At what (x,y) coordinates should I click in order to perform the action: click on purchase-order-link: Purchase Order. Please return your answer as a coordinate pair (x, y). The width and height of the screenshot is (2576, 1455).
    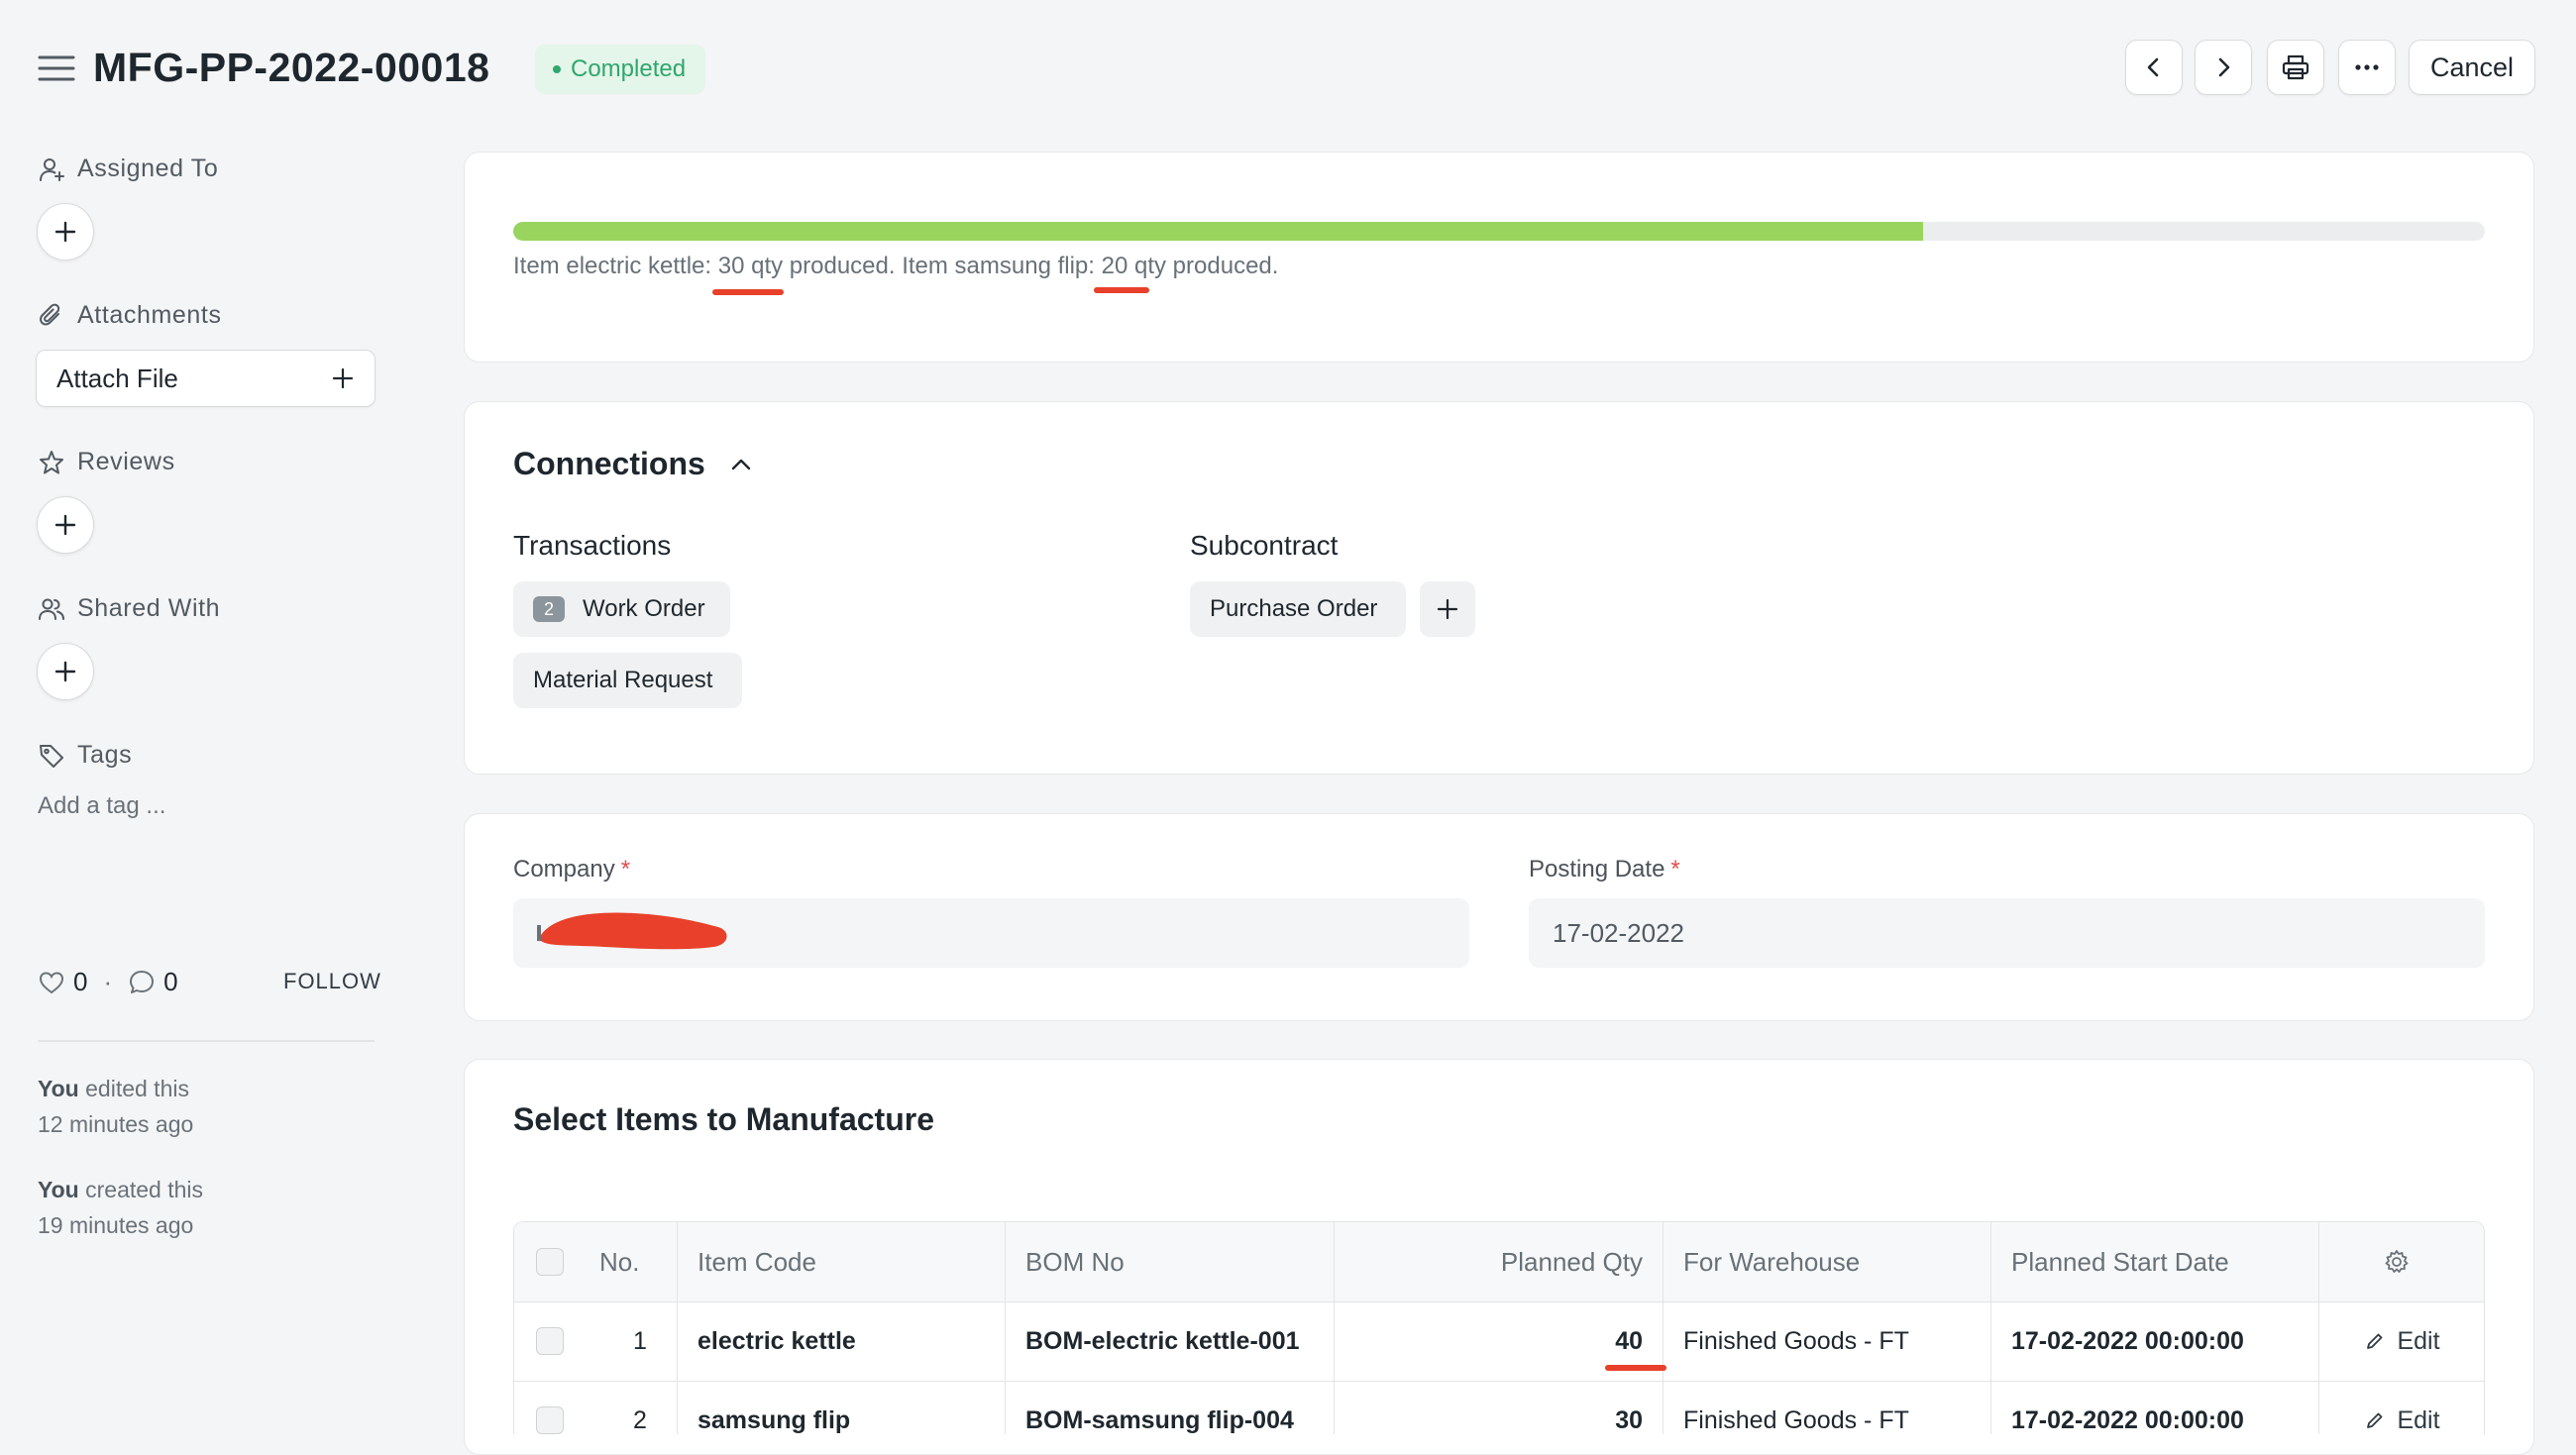
    Looking at the image, I should click on (1298, 609).